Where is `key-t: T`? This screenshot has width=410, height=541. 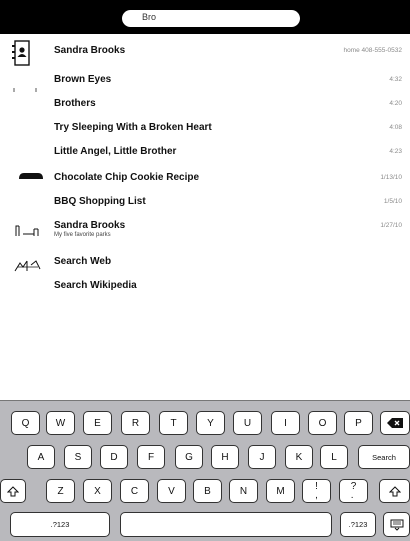 key-t: T is located at coordinates (173, 423).